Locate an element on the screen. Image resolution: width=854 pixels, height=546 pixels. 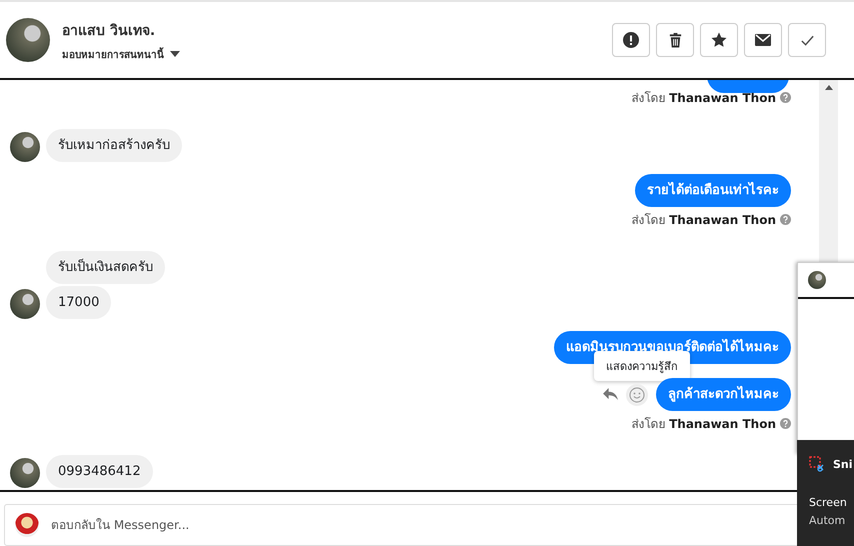
message-bubble: 0993486412 is located at coordinates (99, 471).